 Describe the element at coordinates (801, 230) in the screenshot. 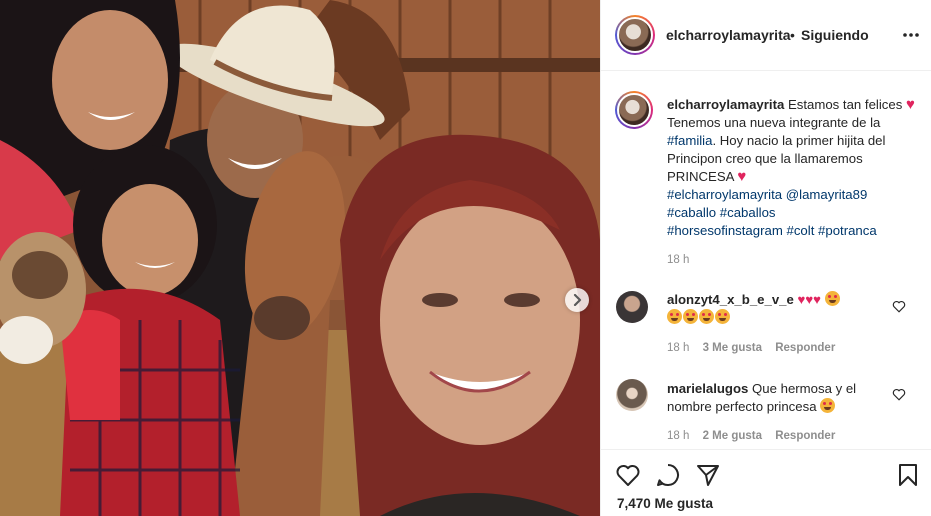

I see `hashtag-colt: #colt` at that location.